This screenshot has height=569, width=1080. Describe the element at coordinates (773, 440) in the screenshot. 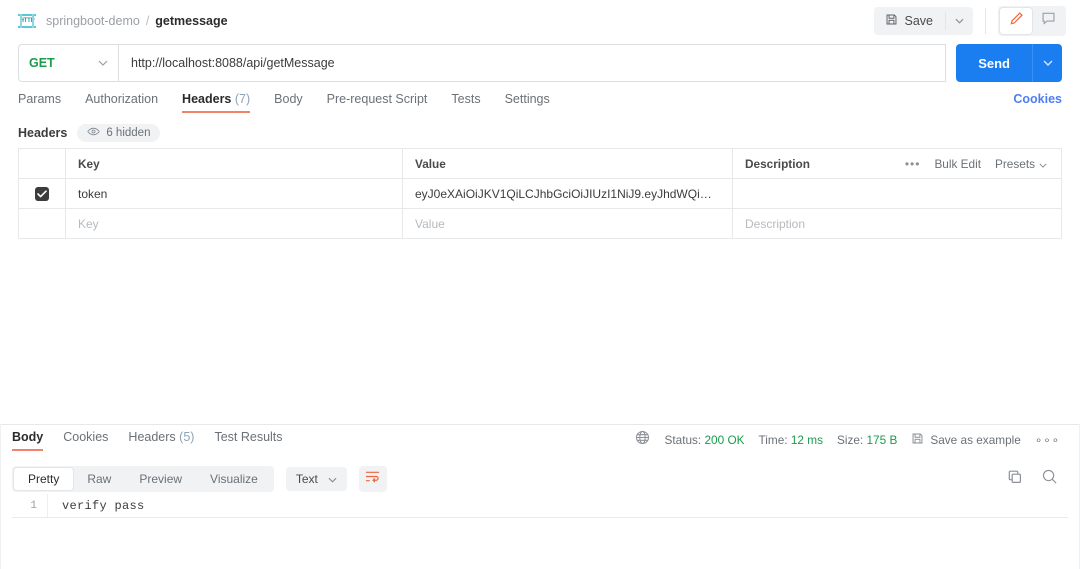

I see `time-label: Time:` at that location.